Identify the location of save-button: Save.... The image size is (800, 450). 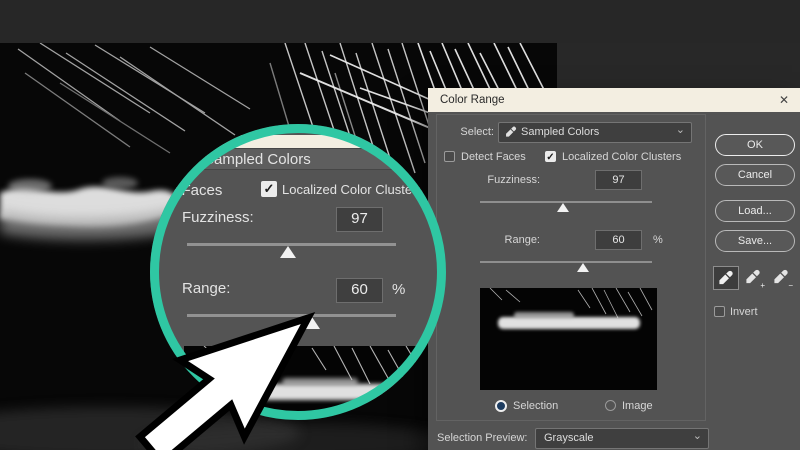
(755, 241).